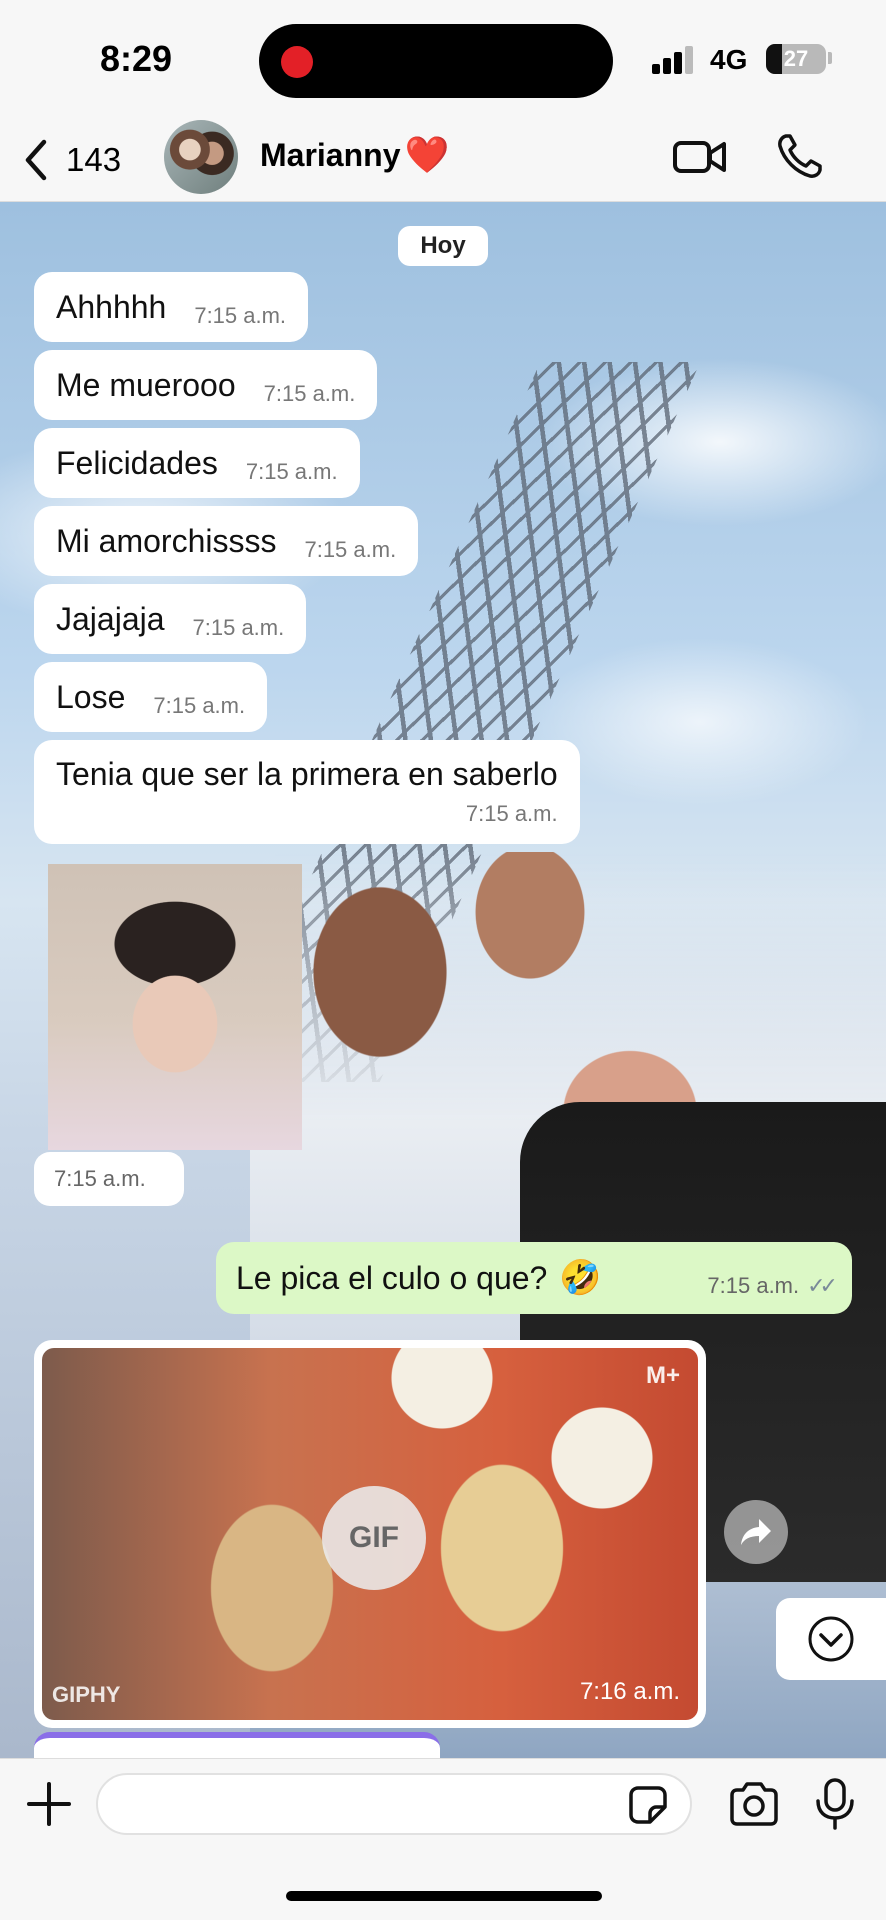  I want to click on battery-icon: 27, so click(796, 59).